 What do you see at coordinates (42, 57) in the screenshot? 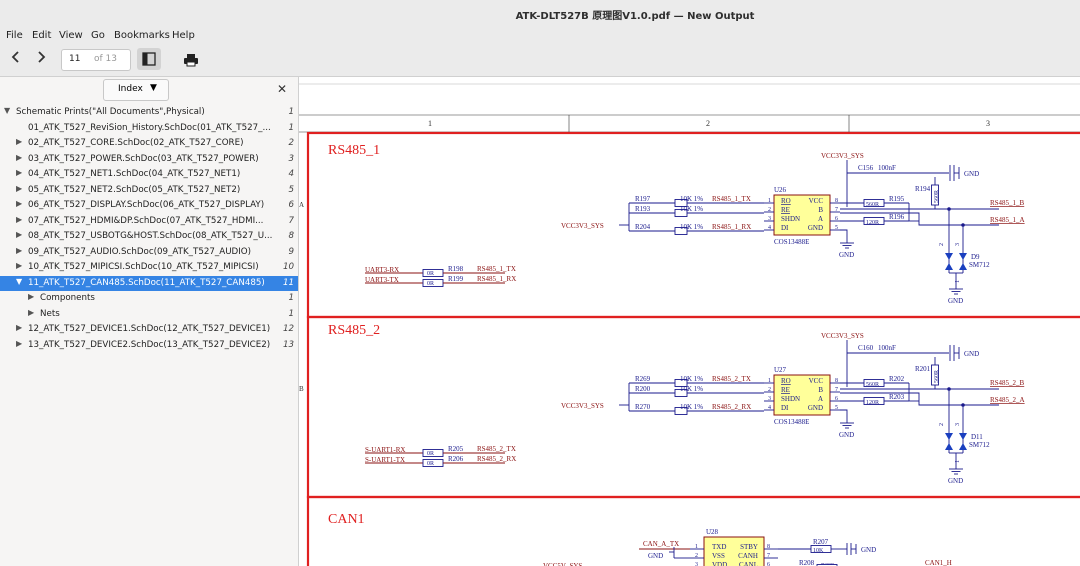
I see `chevron-right-icon` at bounding box center [42, 57].